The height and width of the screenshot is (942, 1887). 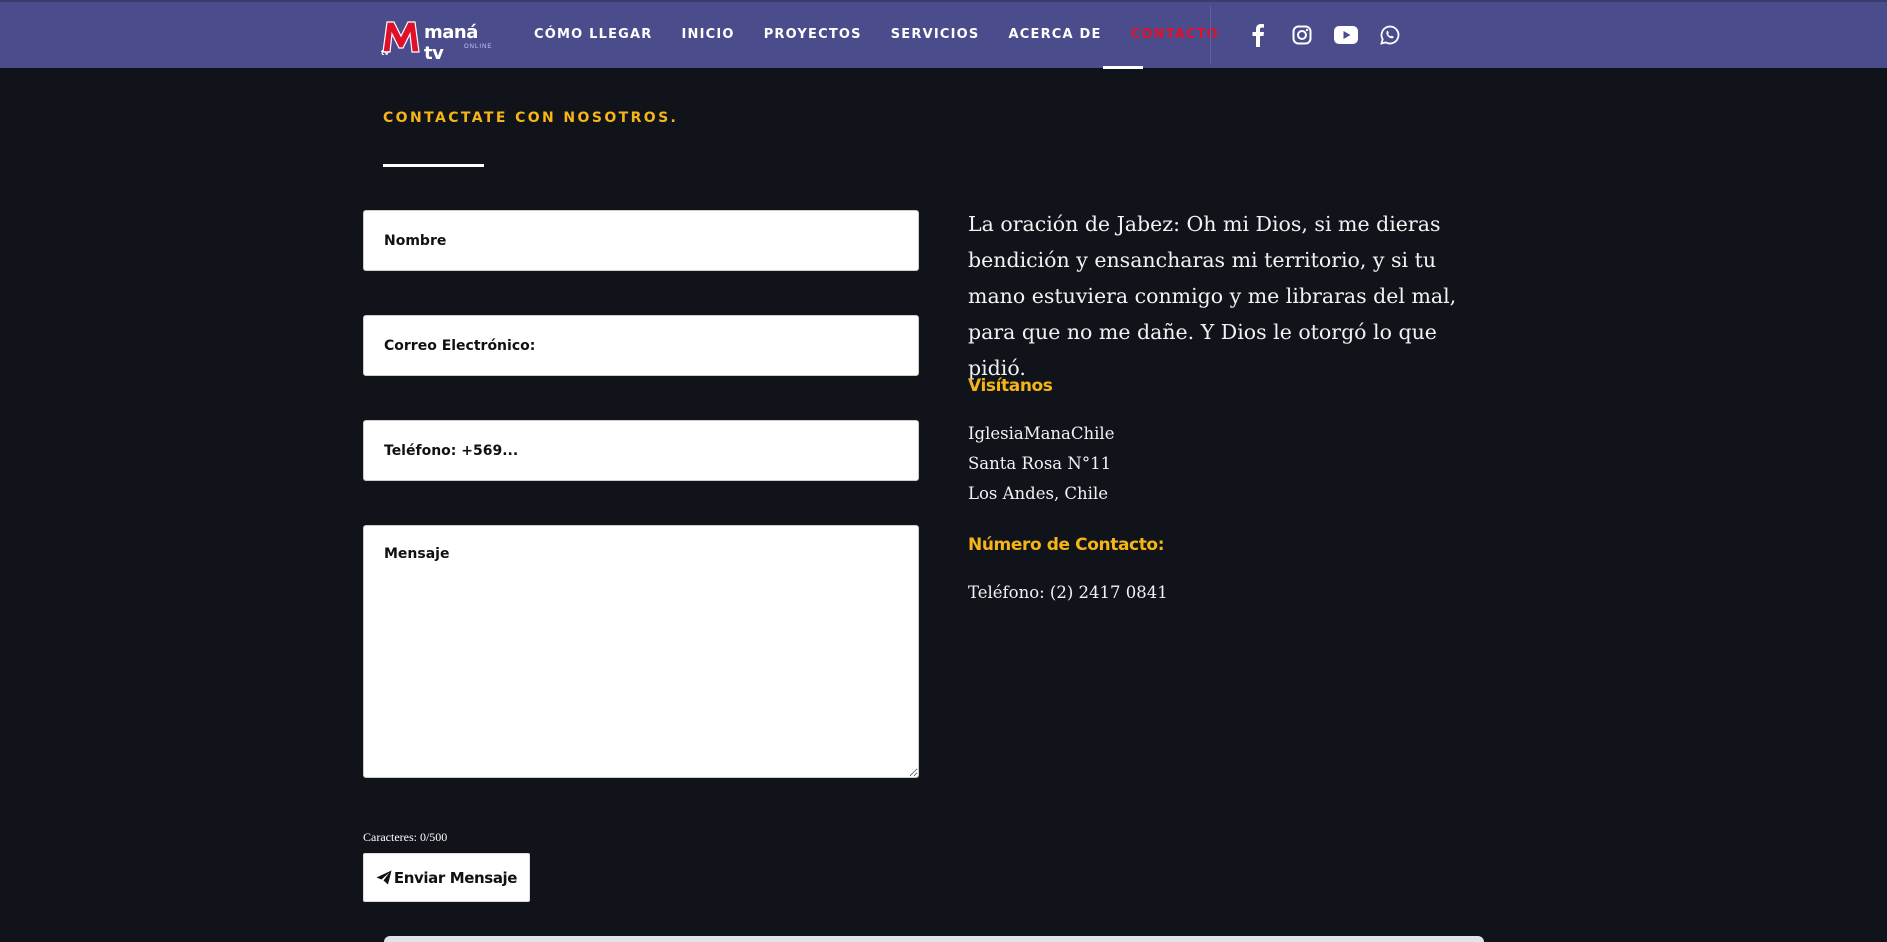 What do you see at coordinates (1041, 433) in the screenshot?
I see `address-line-1: IglesiaManaChile` at bounding box center [1041, 433].